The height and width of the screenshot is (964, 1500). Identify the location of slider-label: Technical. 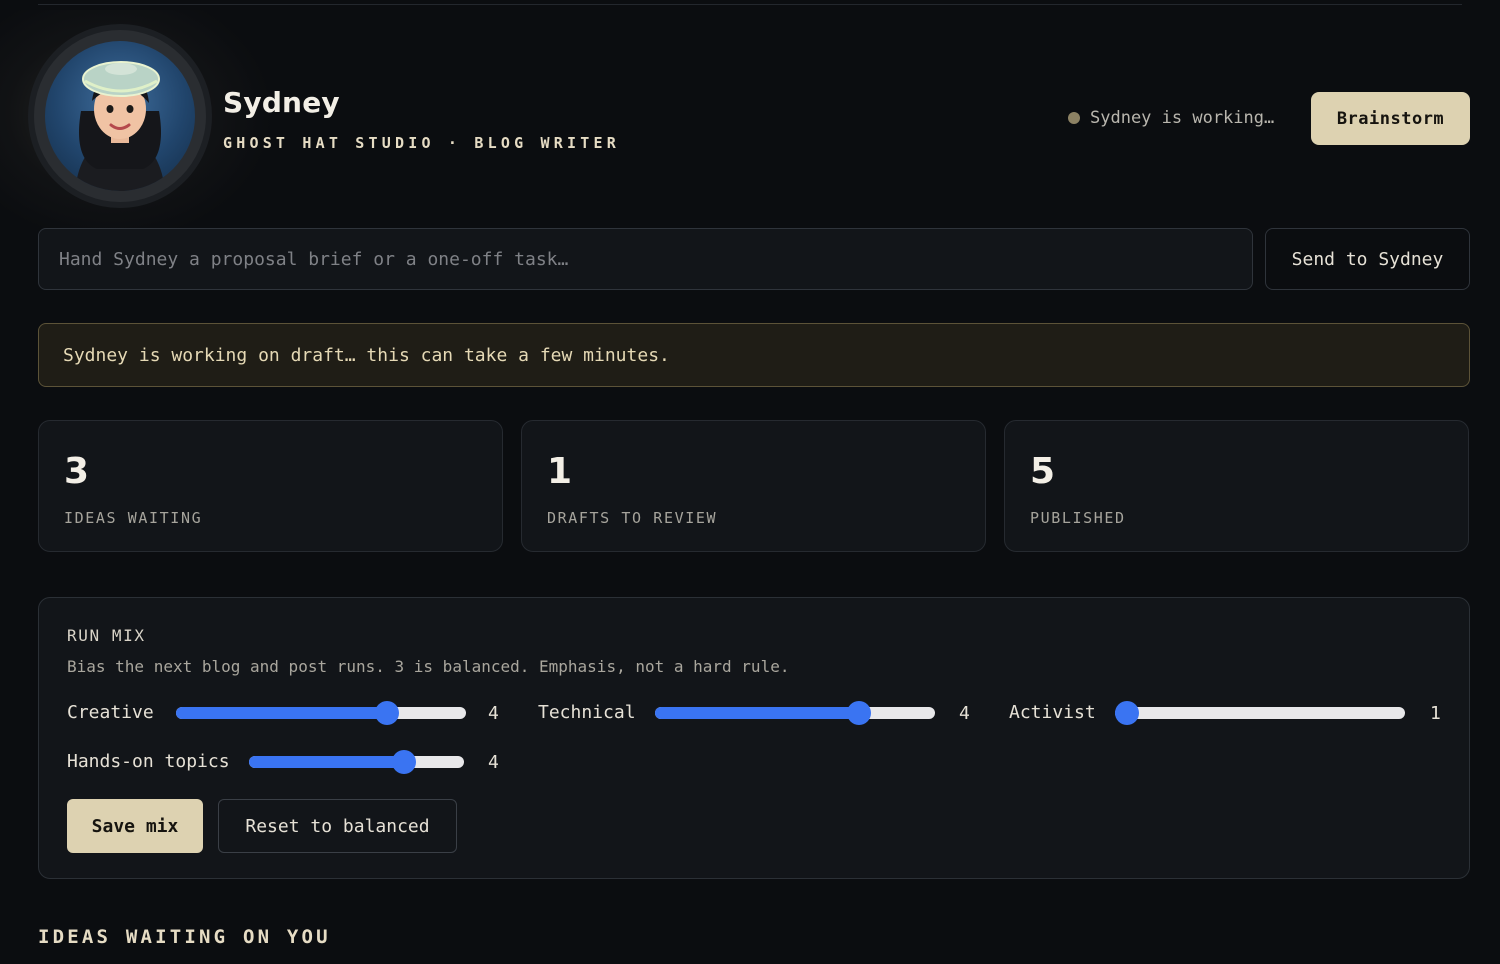
(587, 712).